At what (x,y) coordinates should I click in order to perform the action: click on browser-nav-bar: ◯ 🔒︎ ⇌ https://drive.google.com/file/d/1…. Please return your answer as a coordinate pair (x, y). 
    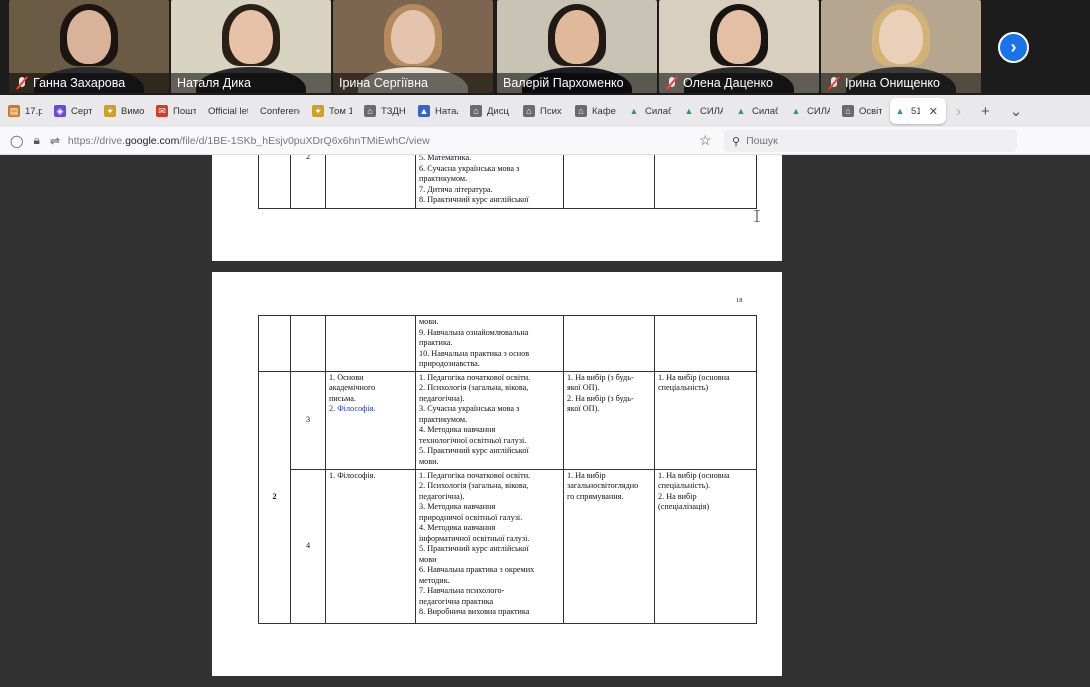
    Looking at the image, I should click on (545, 141).